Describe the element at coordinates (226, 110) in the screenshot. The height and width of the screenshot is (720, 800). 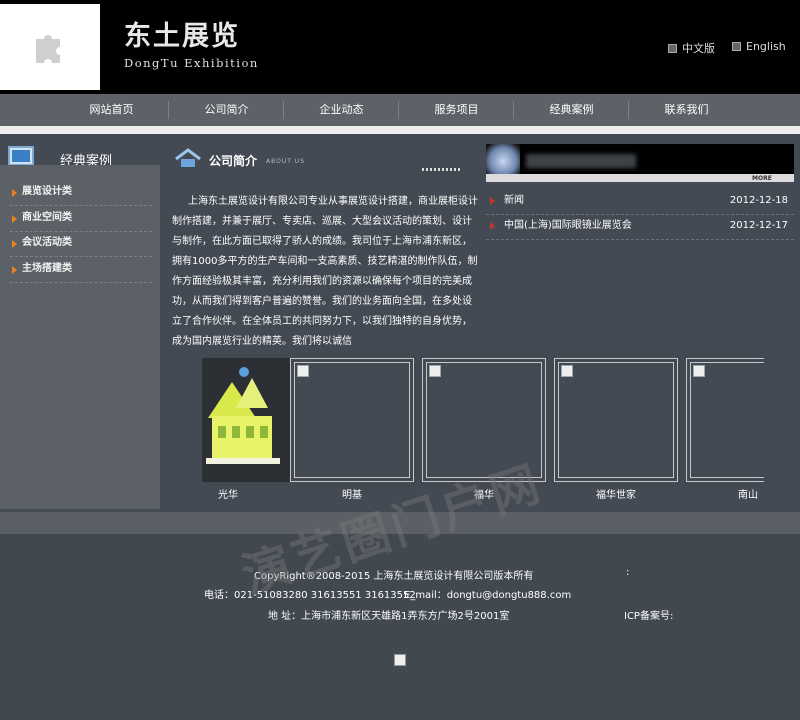
I see `nav-about: 公司简介` at that location.